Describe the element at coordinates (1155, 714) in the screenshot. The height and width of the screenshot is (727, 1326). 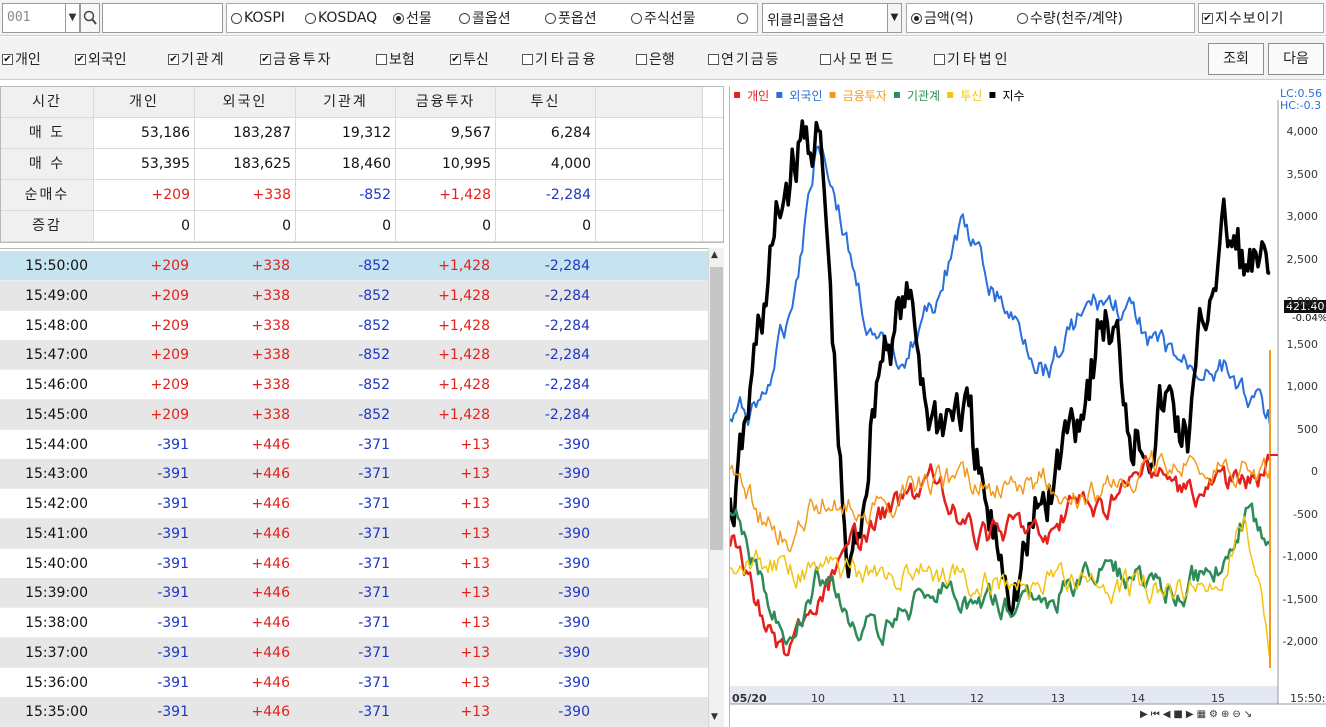
I see `first-icon: ⏮` at that location.